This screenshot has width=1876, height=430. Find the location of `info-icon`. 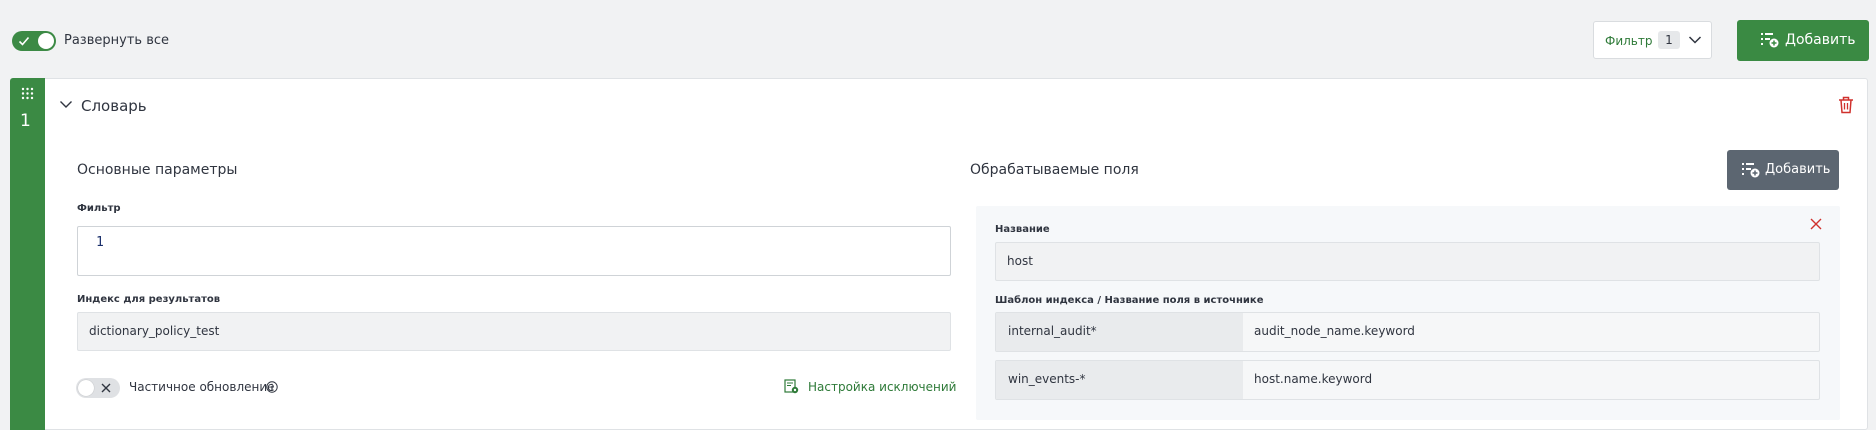

info-icon is located at coordinates (272, 387).